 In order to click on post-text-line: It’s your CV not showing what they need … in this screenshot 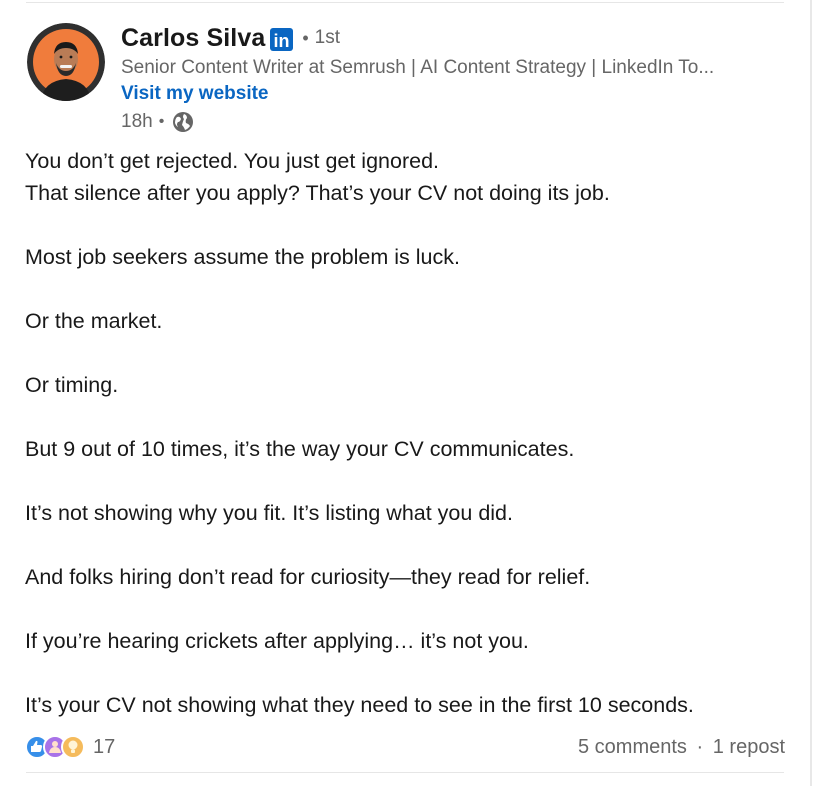, I will do `click(359, 705)`.